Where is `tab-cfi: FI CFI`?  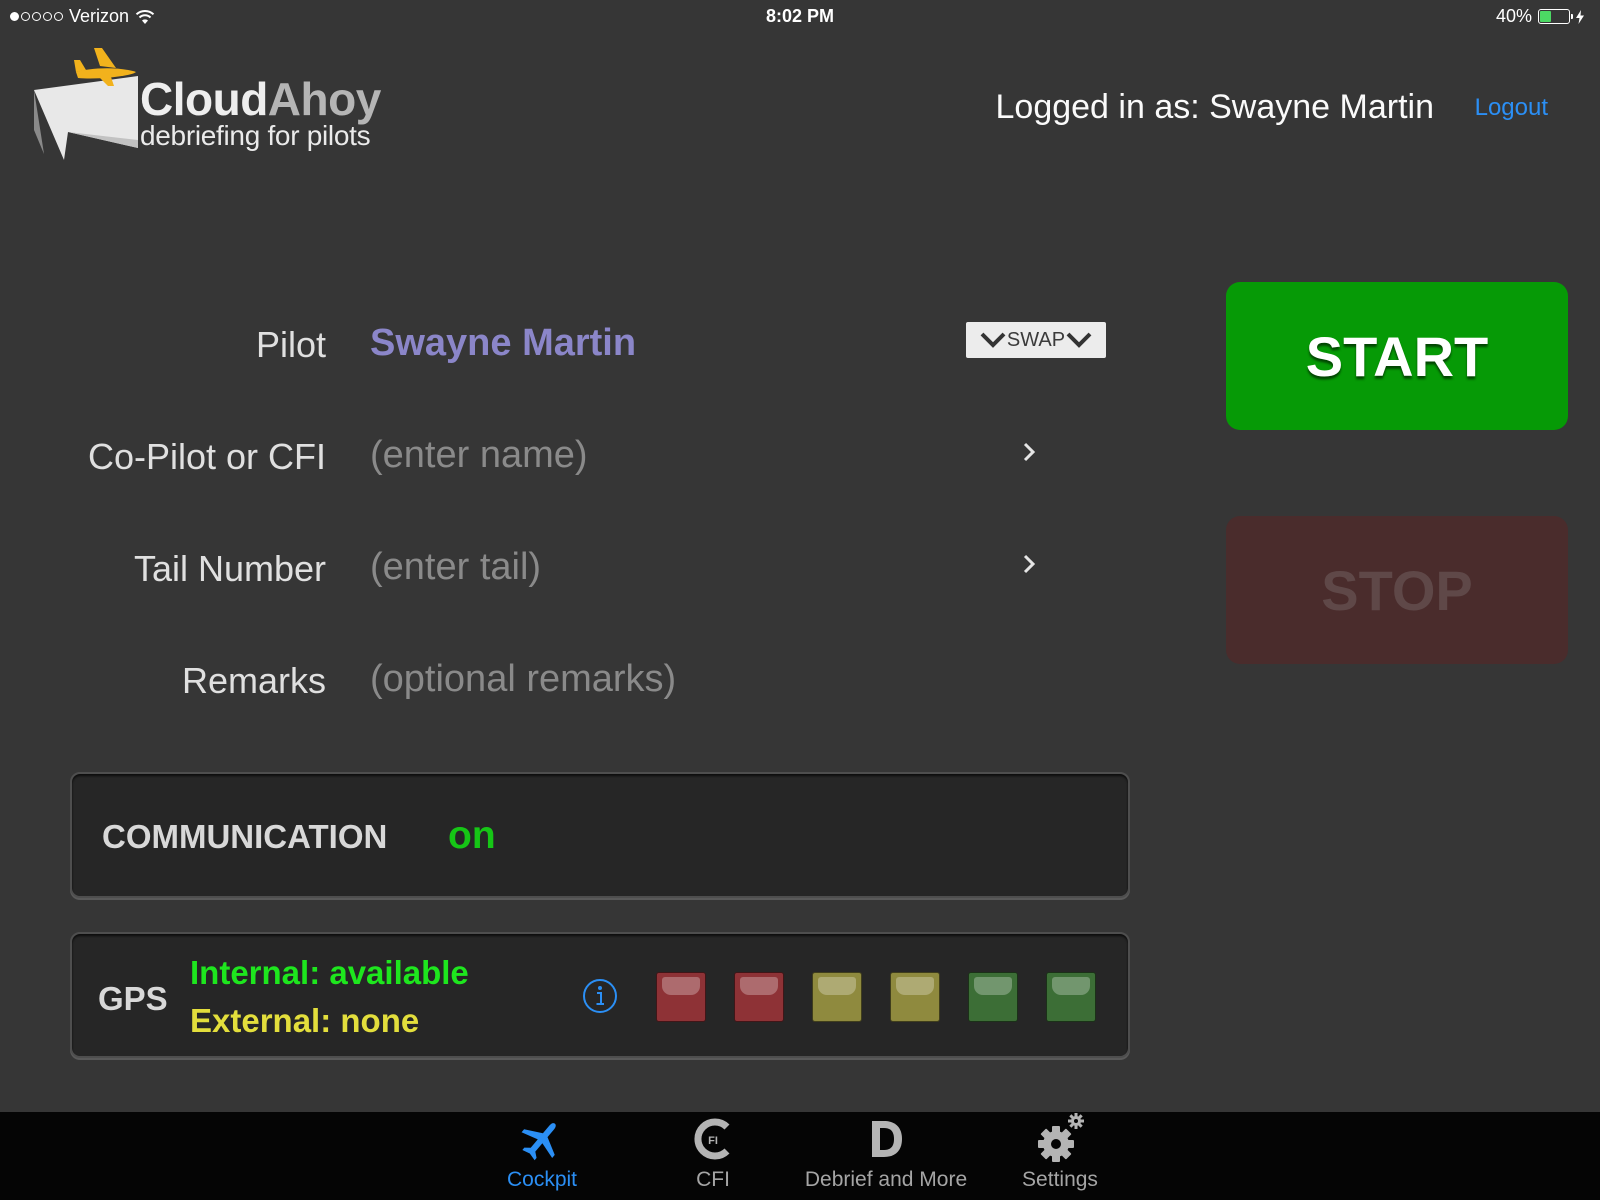
tab-cfi: FI CFI is located at coordinates (713, 1156).